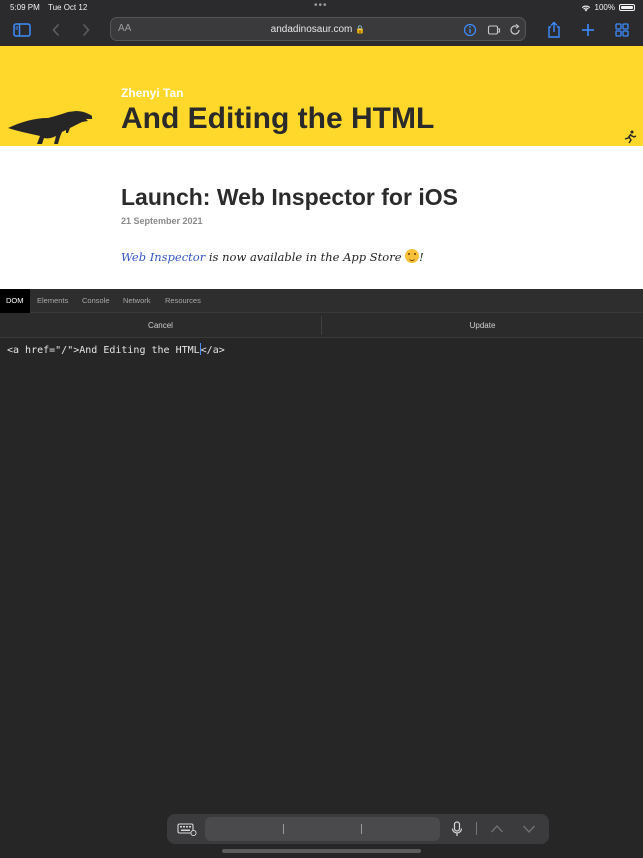  What do you see at coordinates (457, 829) in the screenshot?
I see `microphone-icon` at bounding box center [457, 829].